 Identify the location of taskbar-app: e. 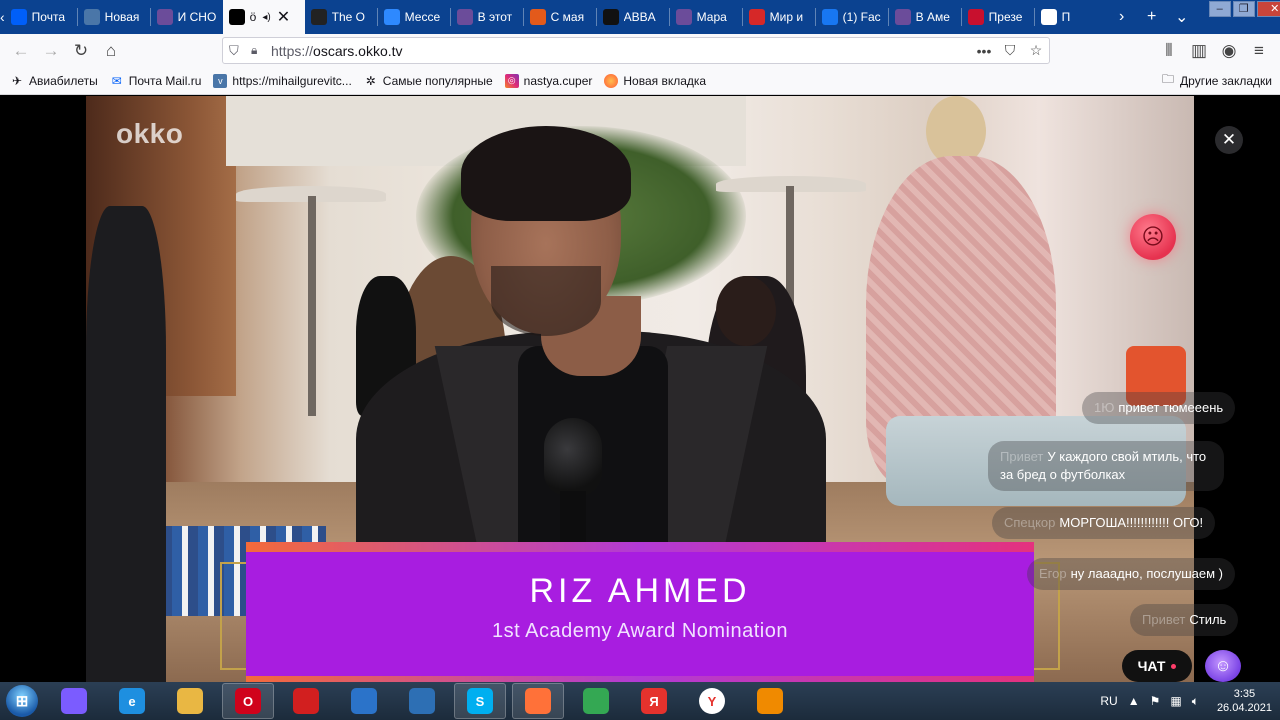
(132, 701).